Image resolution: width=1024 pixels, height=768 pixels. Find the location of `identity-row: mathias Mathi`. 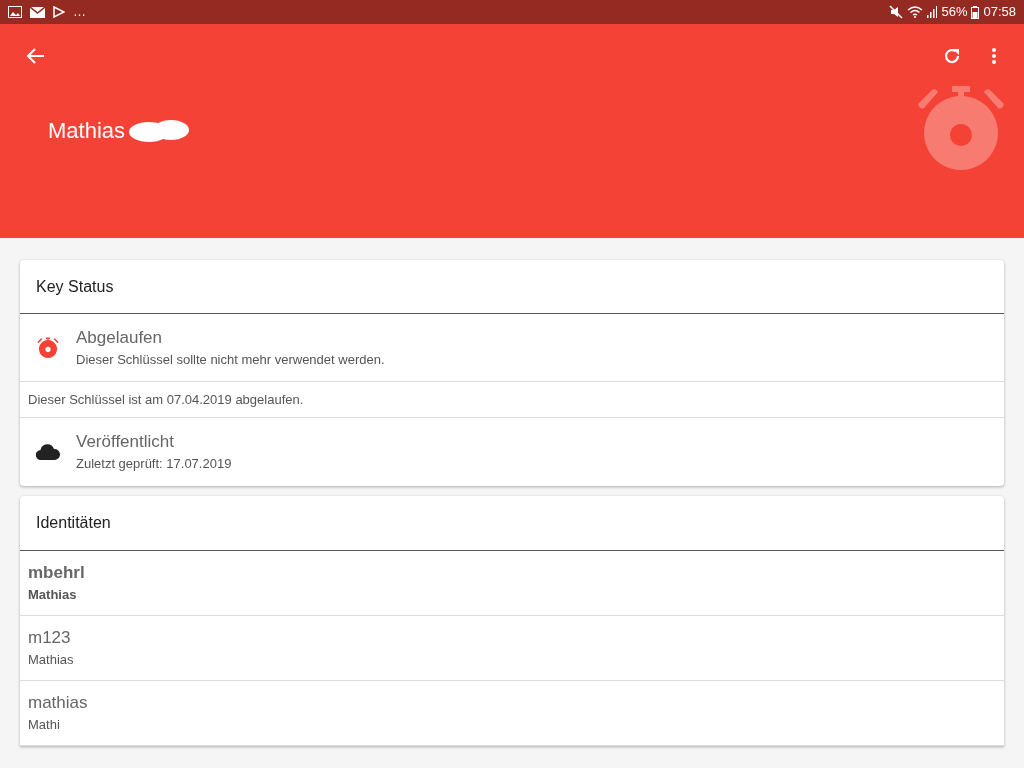

identity-row: mathias Mathi is located at coordinates (512, 713).